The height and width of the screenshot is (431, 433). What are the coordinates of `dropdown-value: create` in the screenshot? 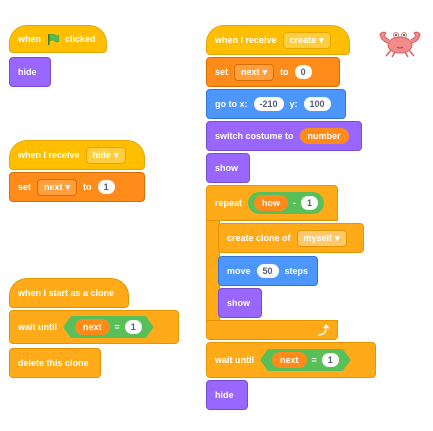 It's located at (303, 40).